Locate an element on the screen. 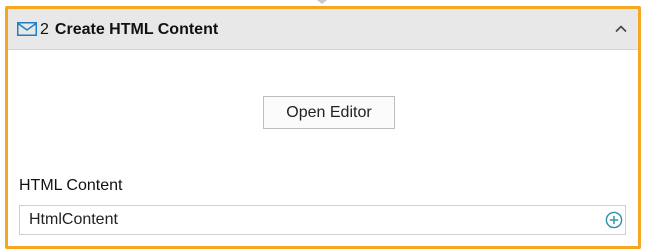  activity-title: 2 Create HTML Content is located at coordinates (129, 30).